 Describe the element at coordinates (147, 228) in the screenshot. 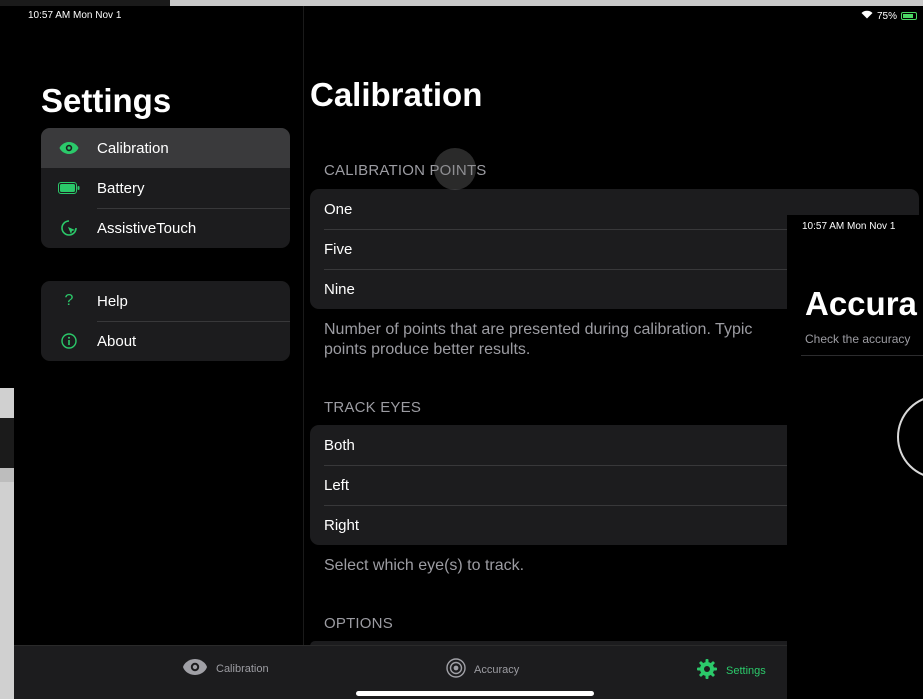

I see `sidebar-item-label: AssistiveTouch` at that location.